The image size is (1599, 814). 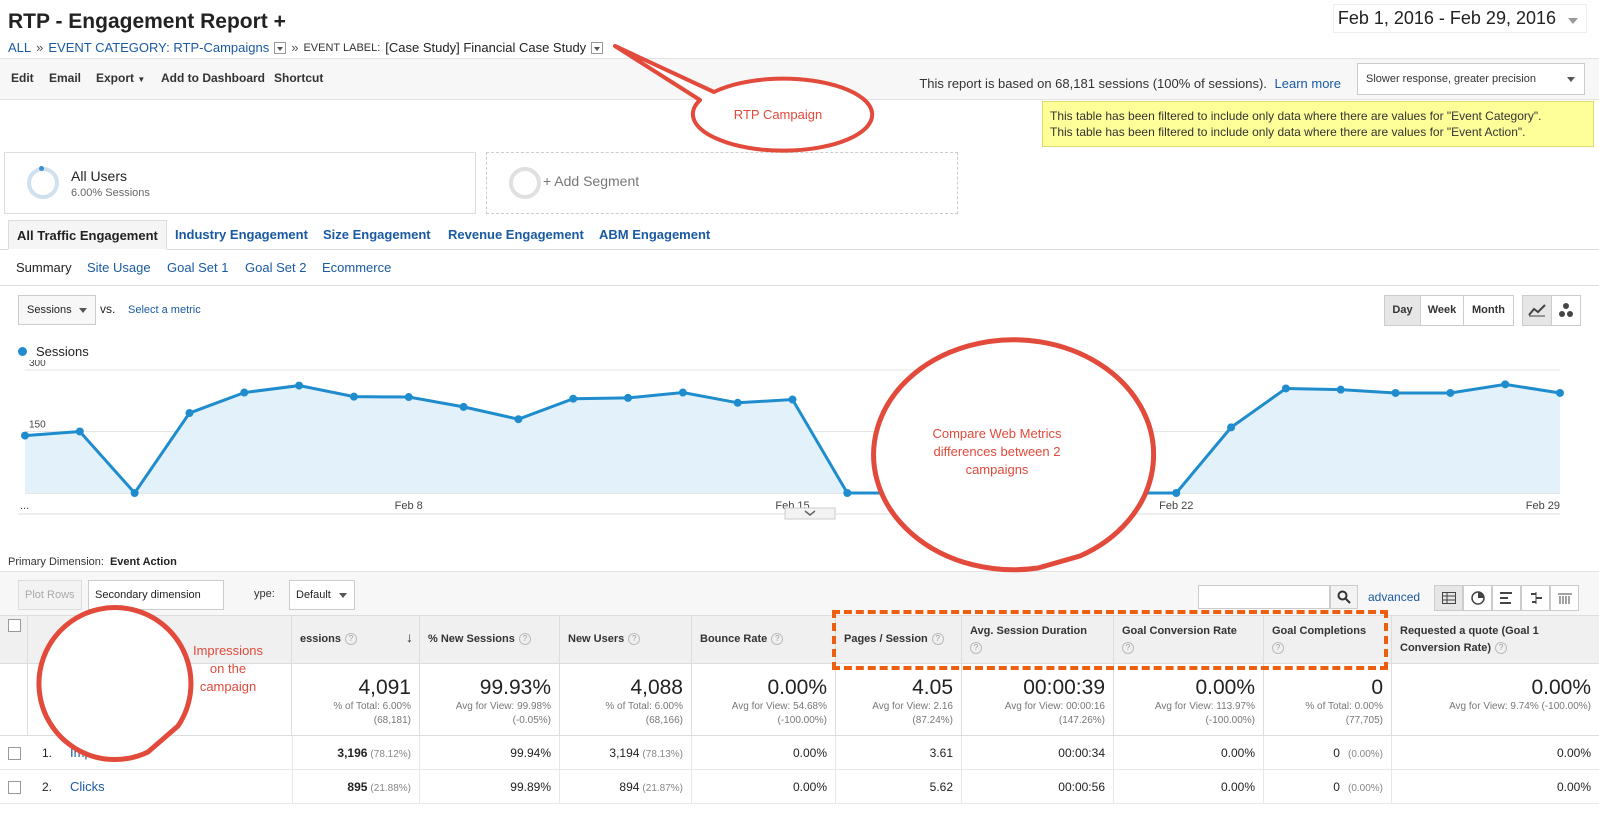 I want to click on cell-value: 0, so click(x=1336, y=787).